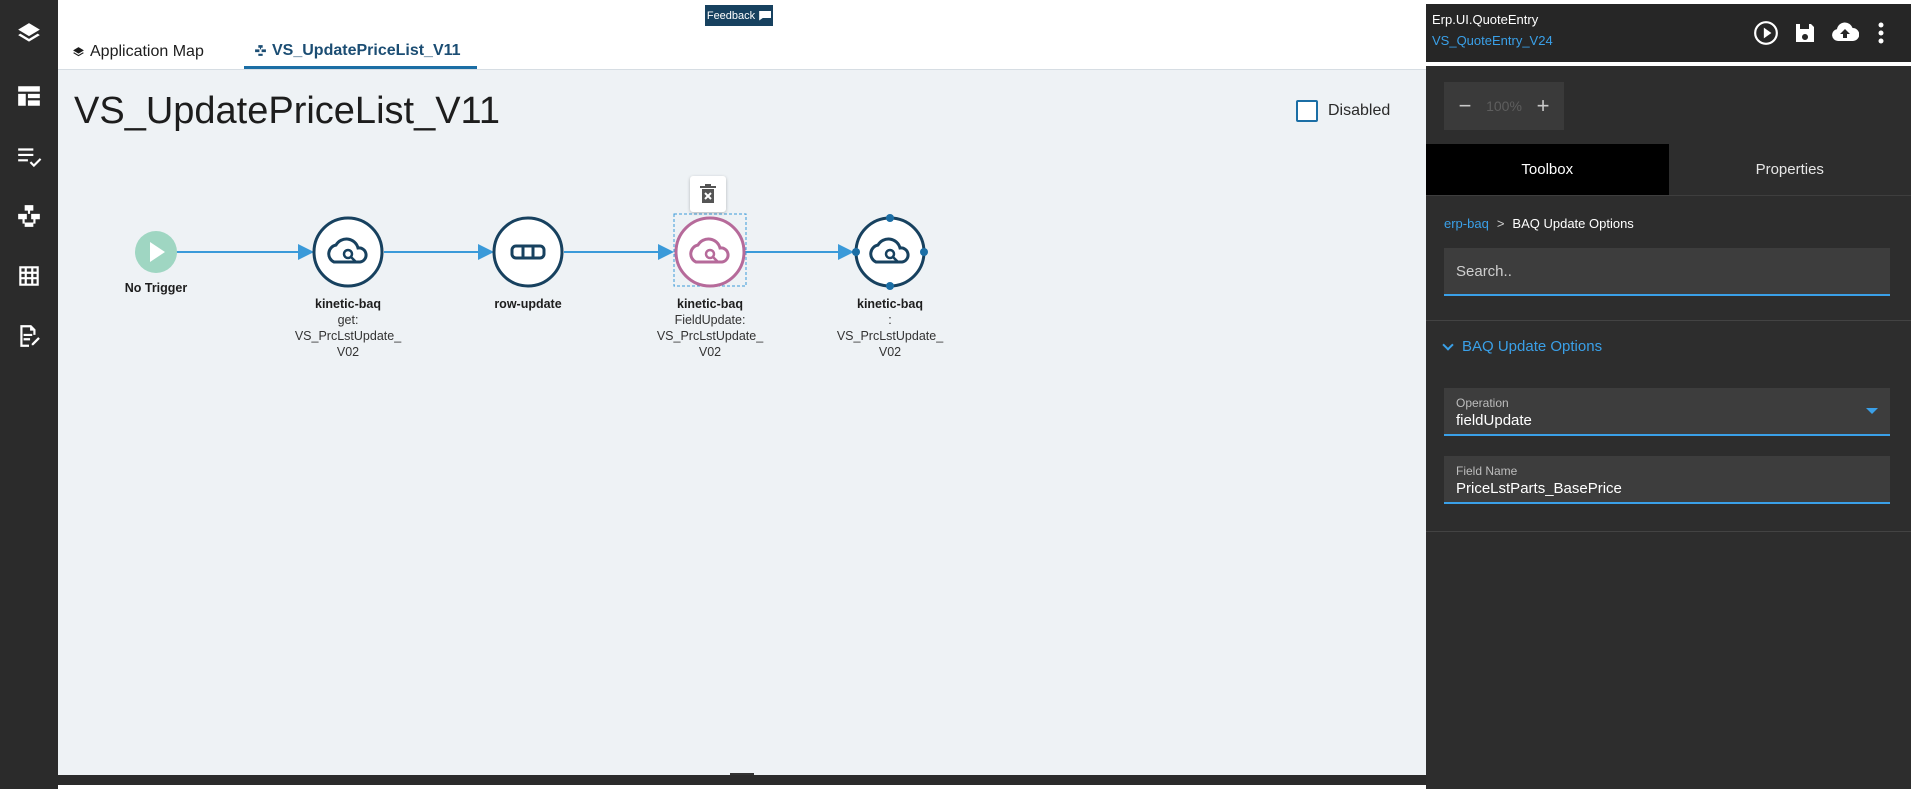 The image size is (1911, 789). Describe the element at coordinates (1539, 488) in the screenshot. I see `field-value: PriceLstParts_BasePrice` at that location.